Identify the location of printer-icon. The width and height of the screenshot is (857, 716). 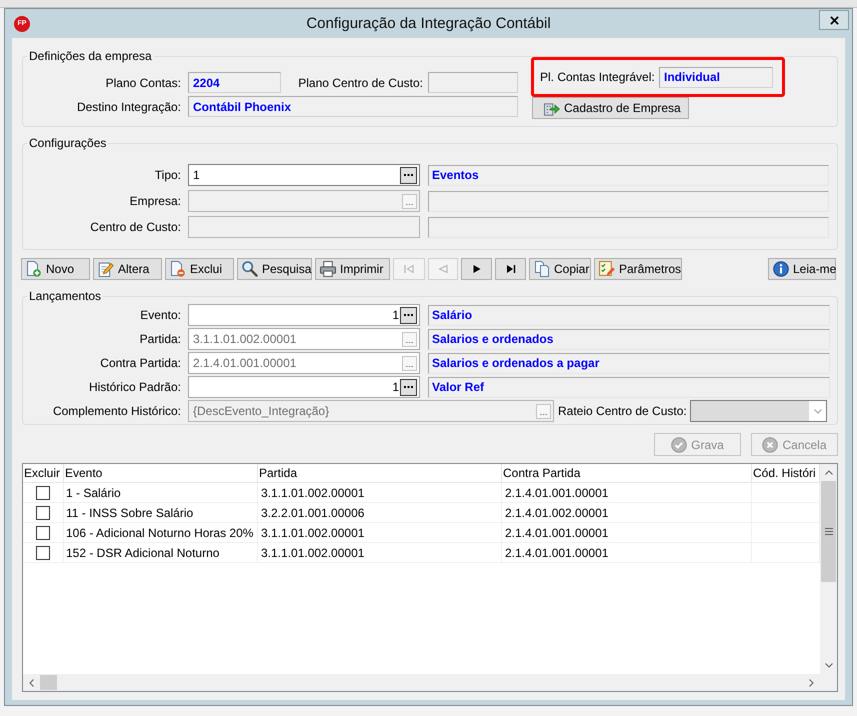
(328, 269).